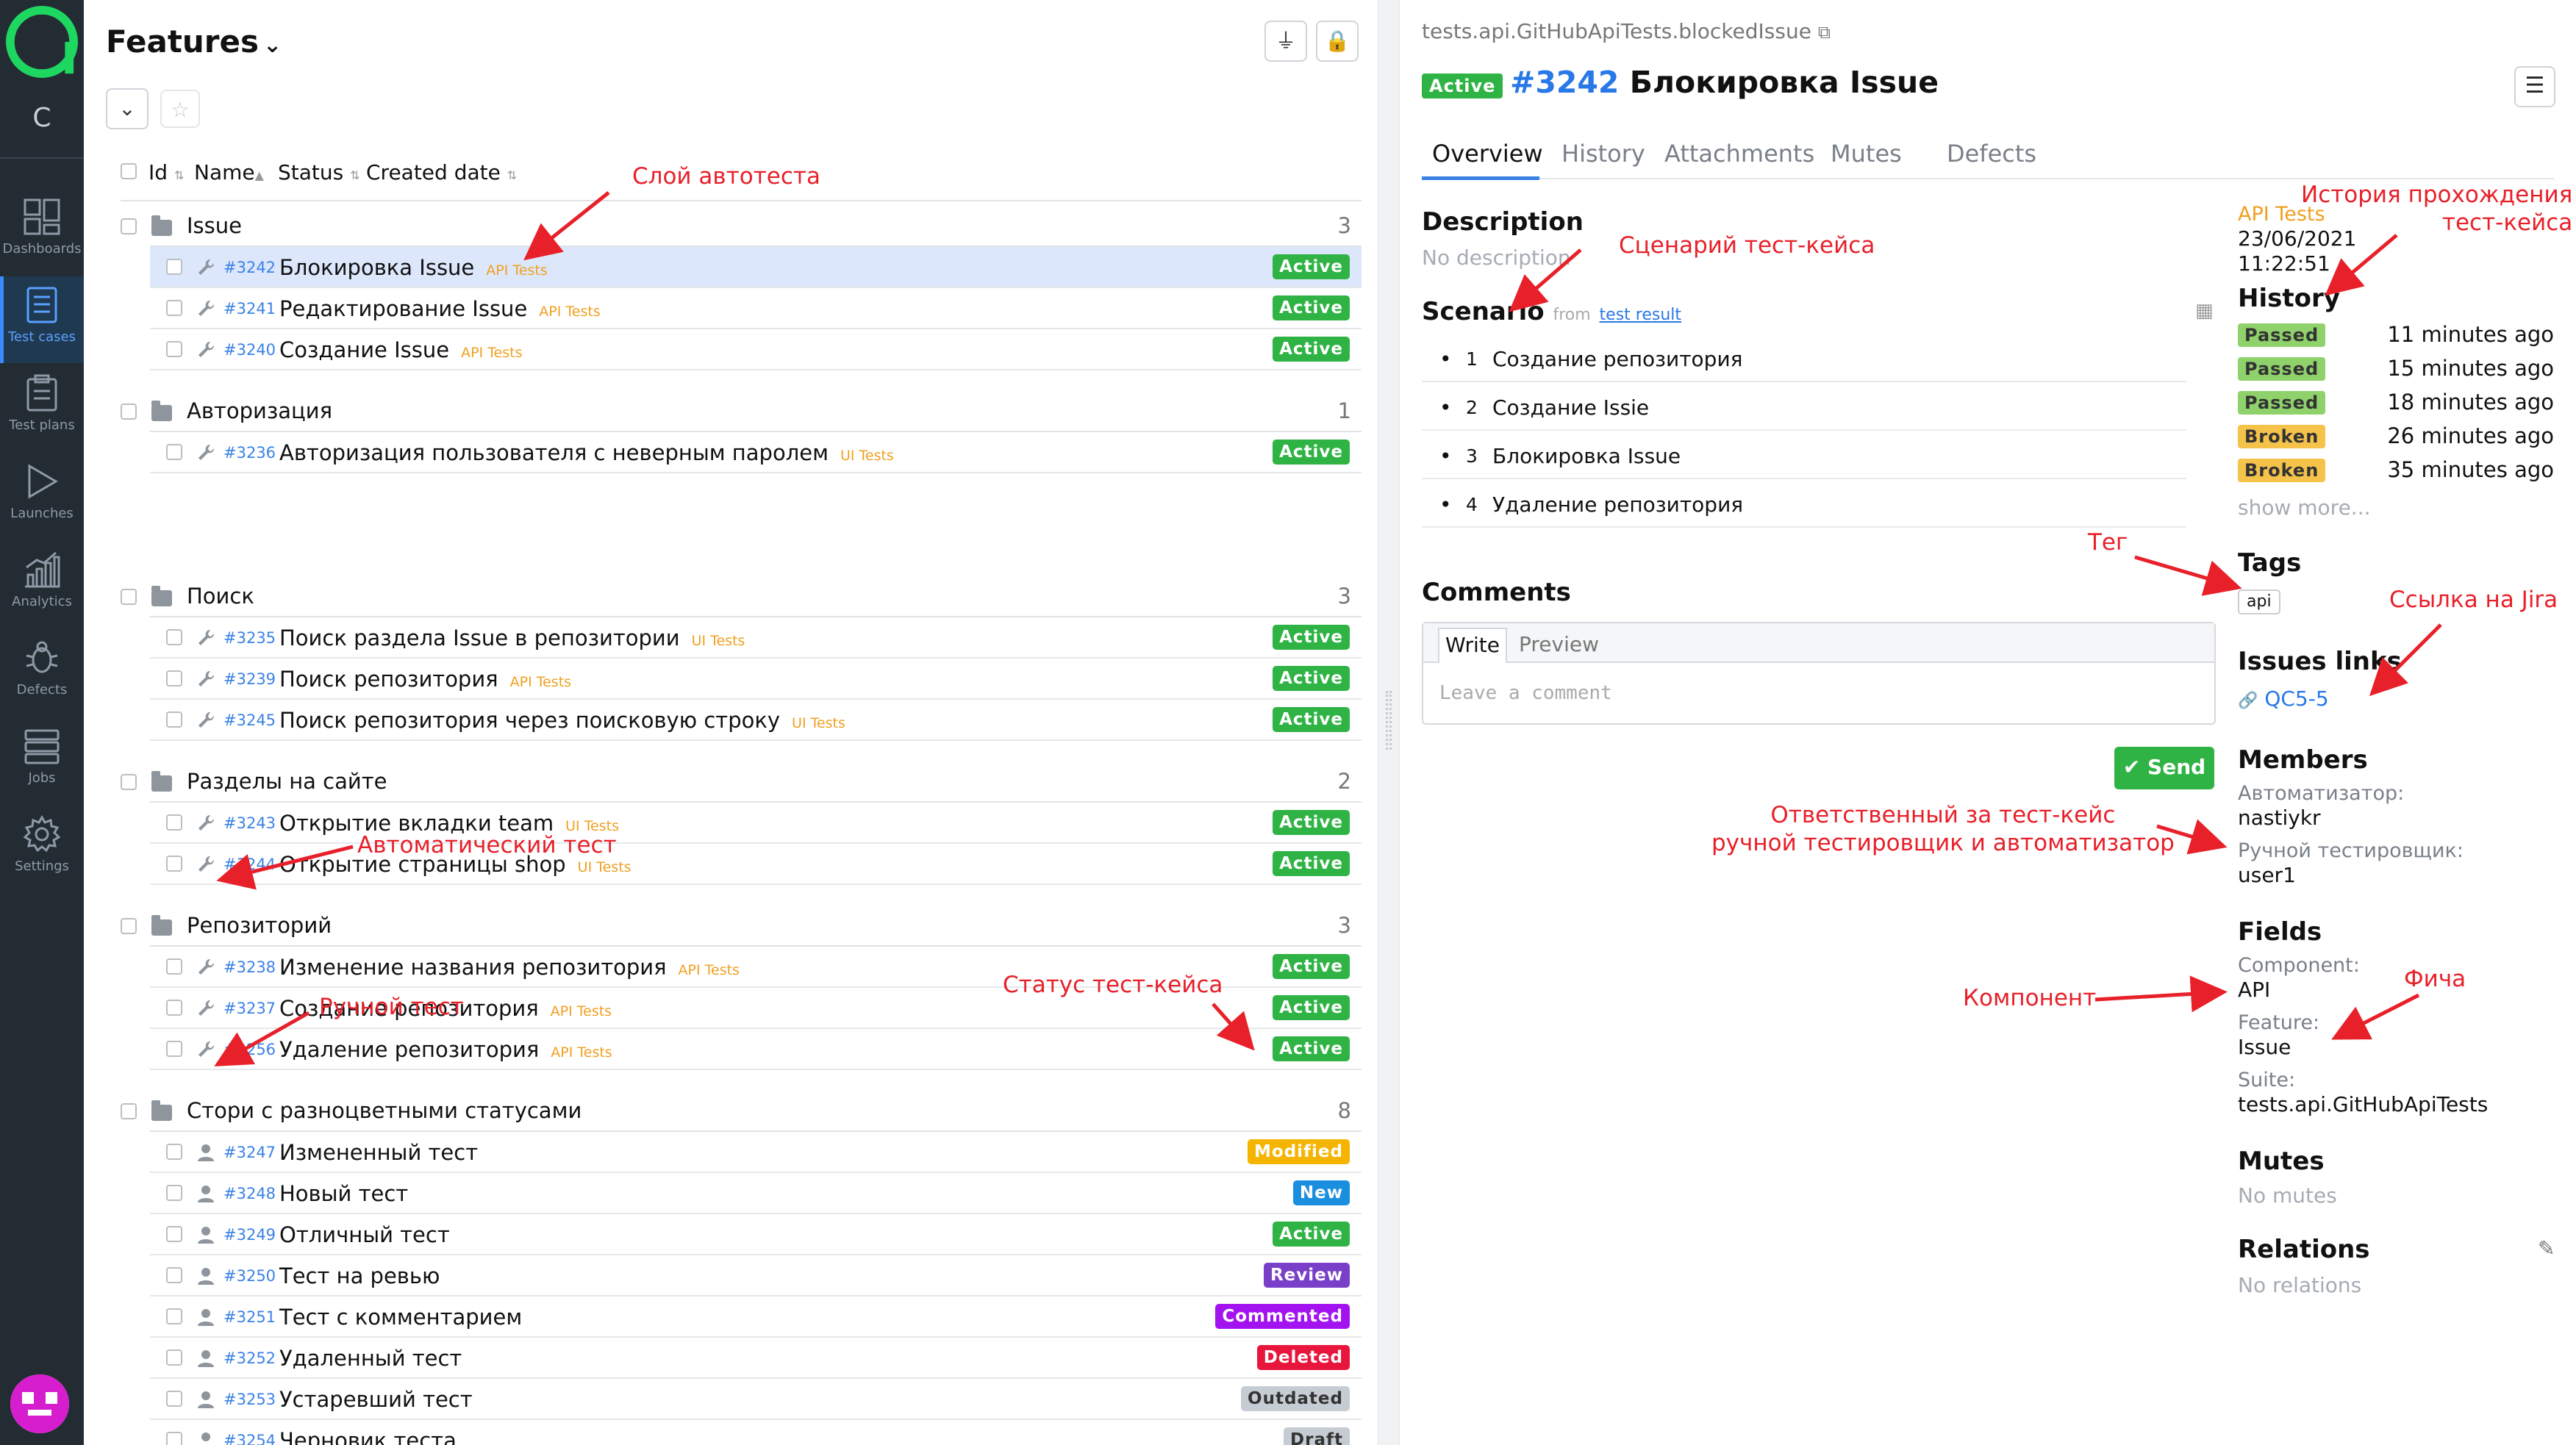  I want to click on test-case-id: #3236, so click(249, 453).